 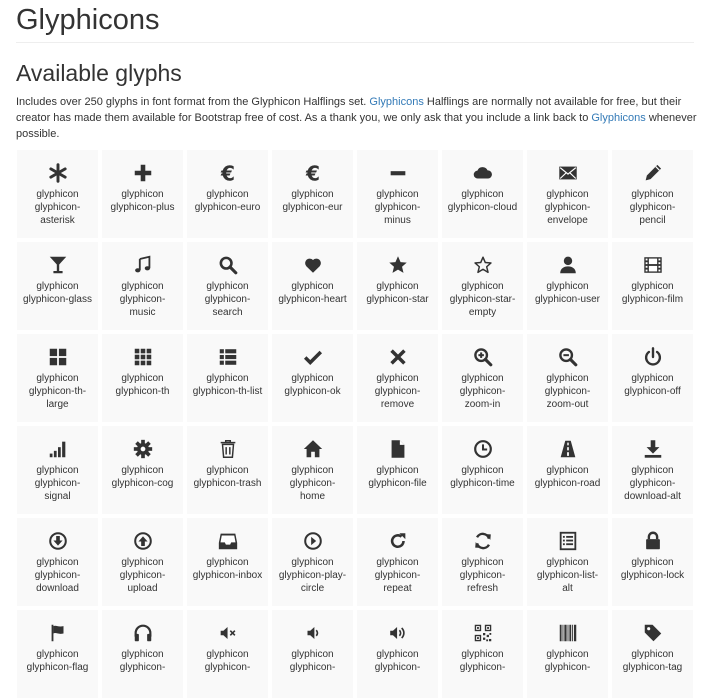 What do you see at coordinates (58, 357) in the screenshot?
I see `th-large-icon` at bounding box center [58, 357].